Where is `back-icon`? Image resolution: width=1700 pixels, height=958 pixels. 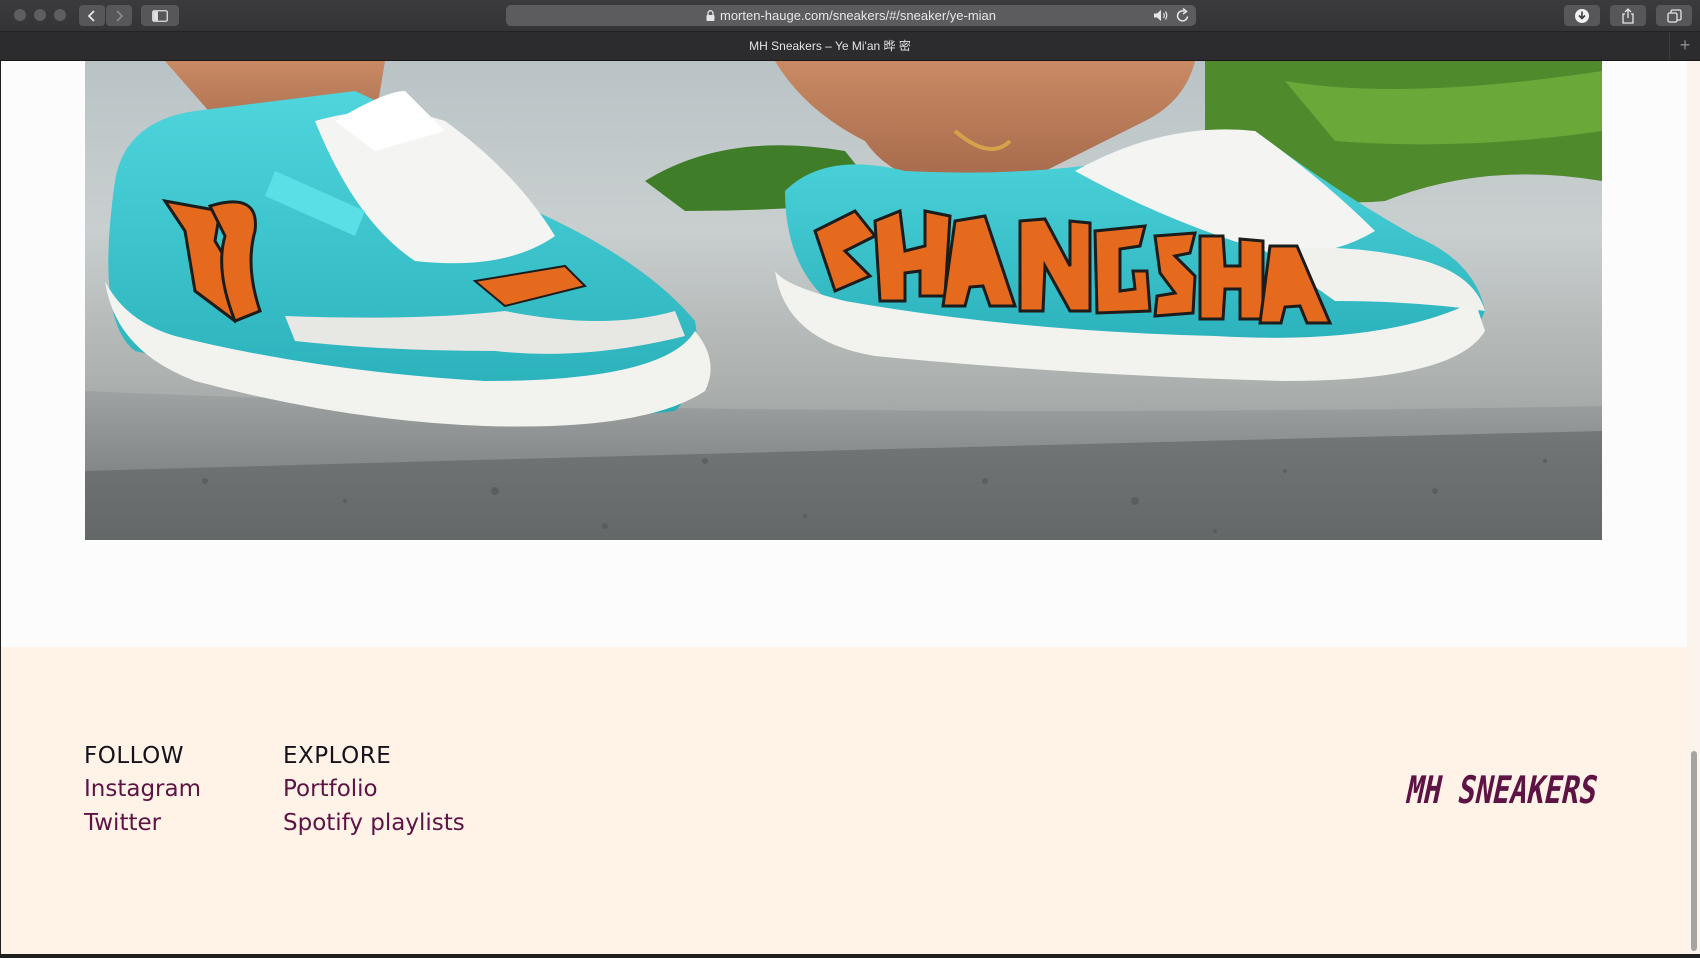 back-icon is located at coordinates (91, 15).